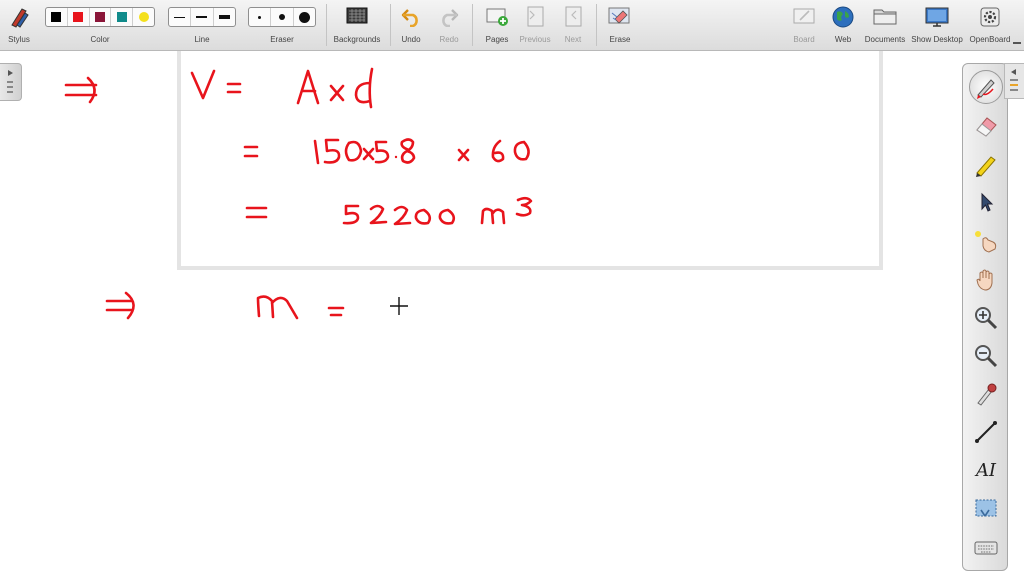  I want to click on color-teal, so click(122, 17).